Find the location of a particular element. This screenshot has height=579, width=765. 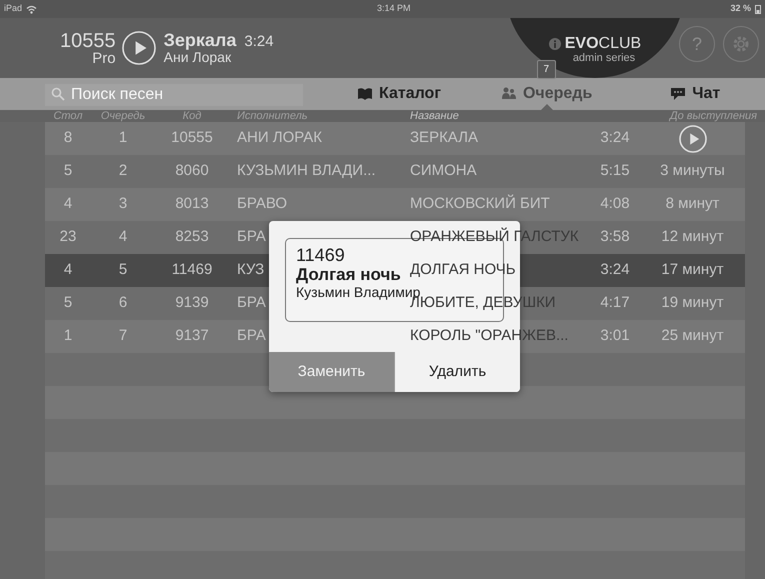

column-header: Исполнитель is located at coordinates (272, 116).